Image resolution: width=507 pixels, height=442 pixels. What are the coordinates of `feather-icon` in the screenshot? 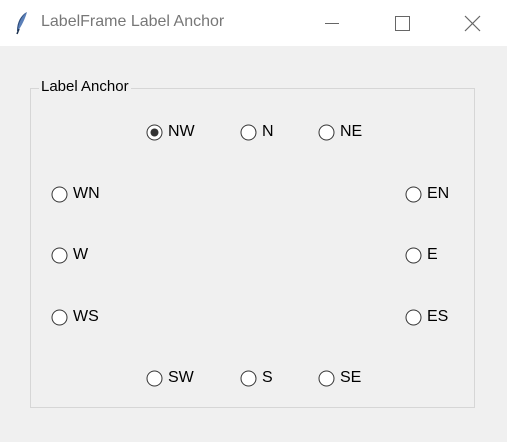 It's located at (22, 23).